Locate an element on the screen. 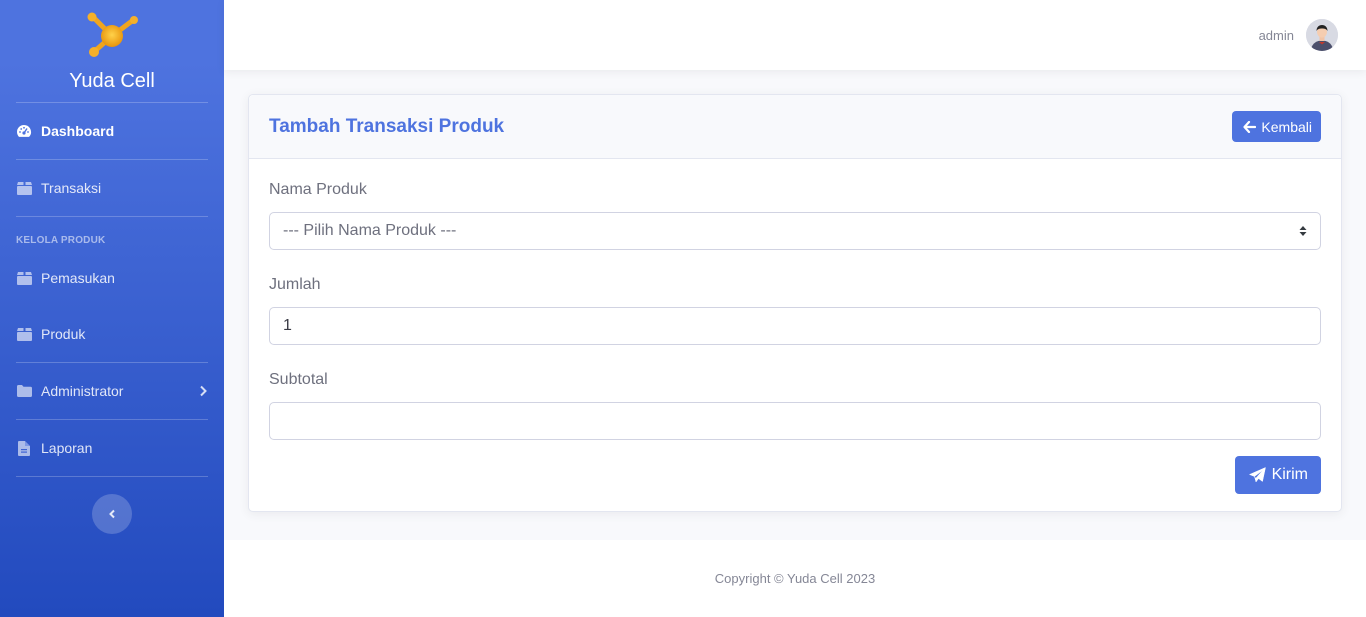  sidebar-toggle-button is located at coordinates (112, 514).